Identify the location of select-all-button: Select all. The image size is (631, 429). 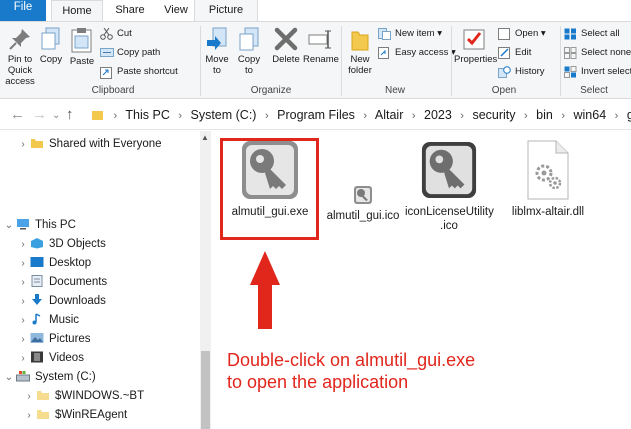
(592, 34).